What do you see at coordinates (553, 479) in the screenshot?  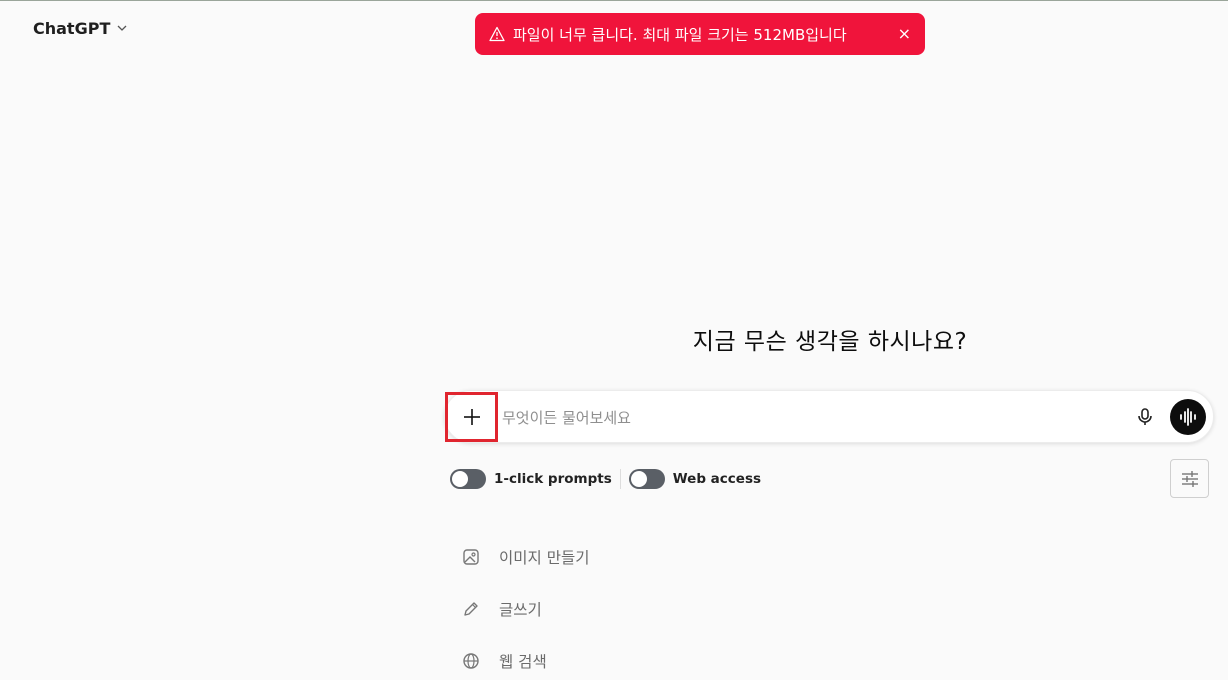 I see `one-click-prompts-label: 1-click prompts` at bounding box center [553, 479].